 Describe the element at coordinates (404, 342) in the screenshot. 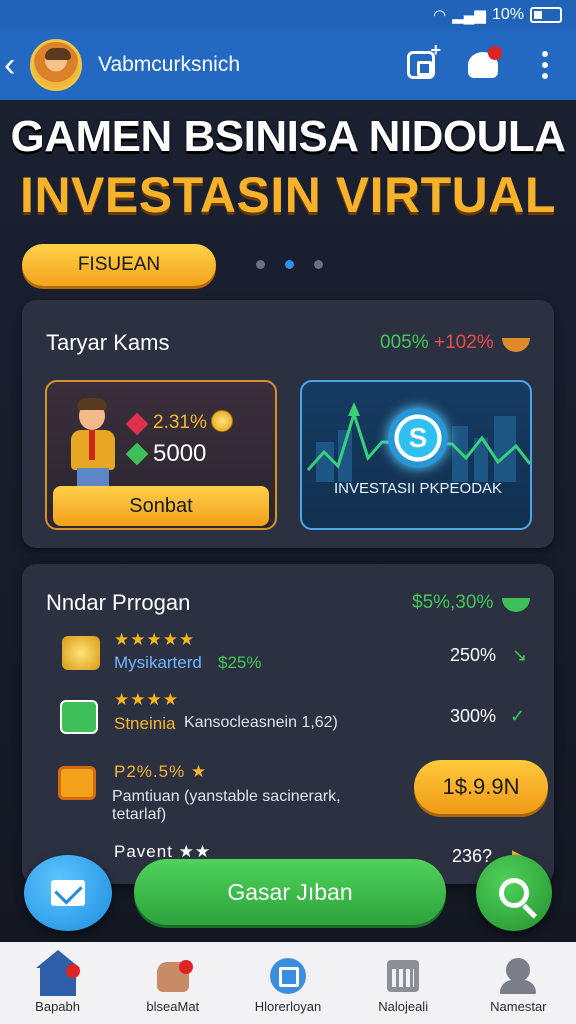

I see `overview-stat-green: 005%` at that location.